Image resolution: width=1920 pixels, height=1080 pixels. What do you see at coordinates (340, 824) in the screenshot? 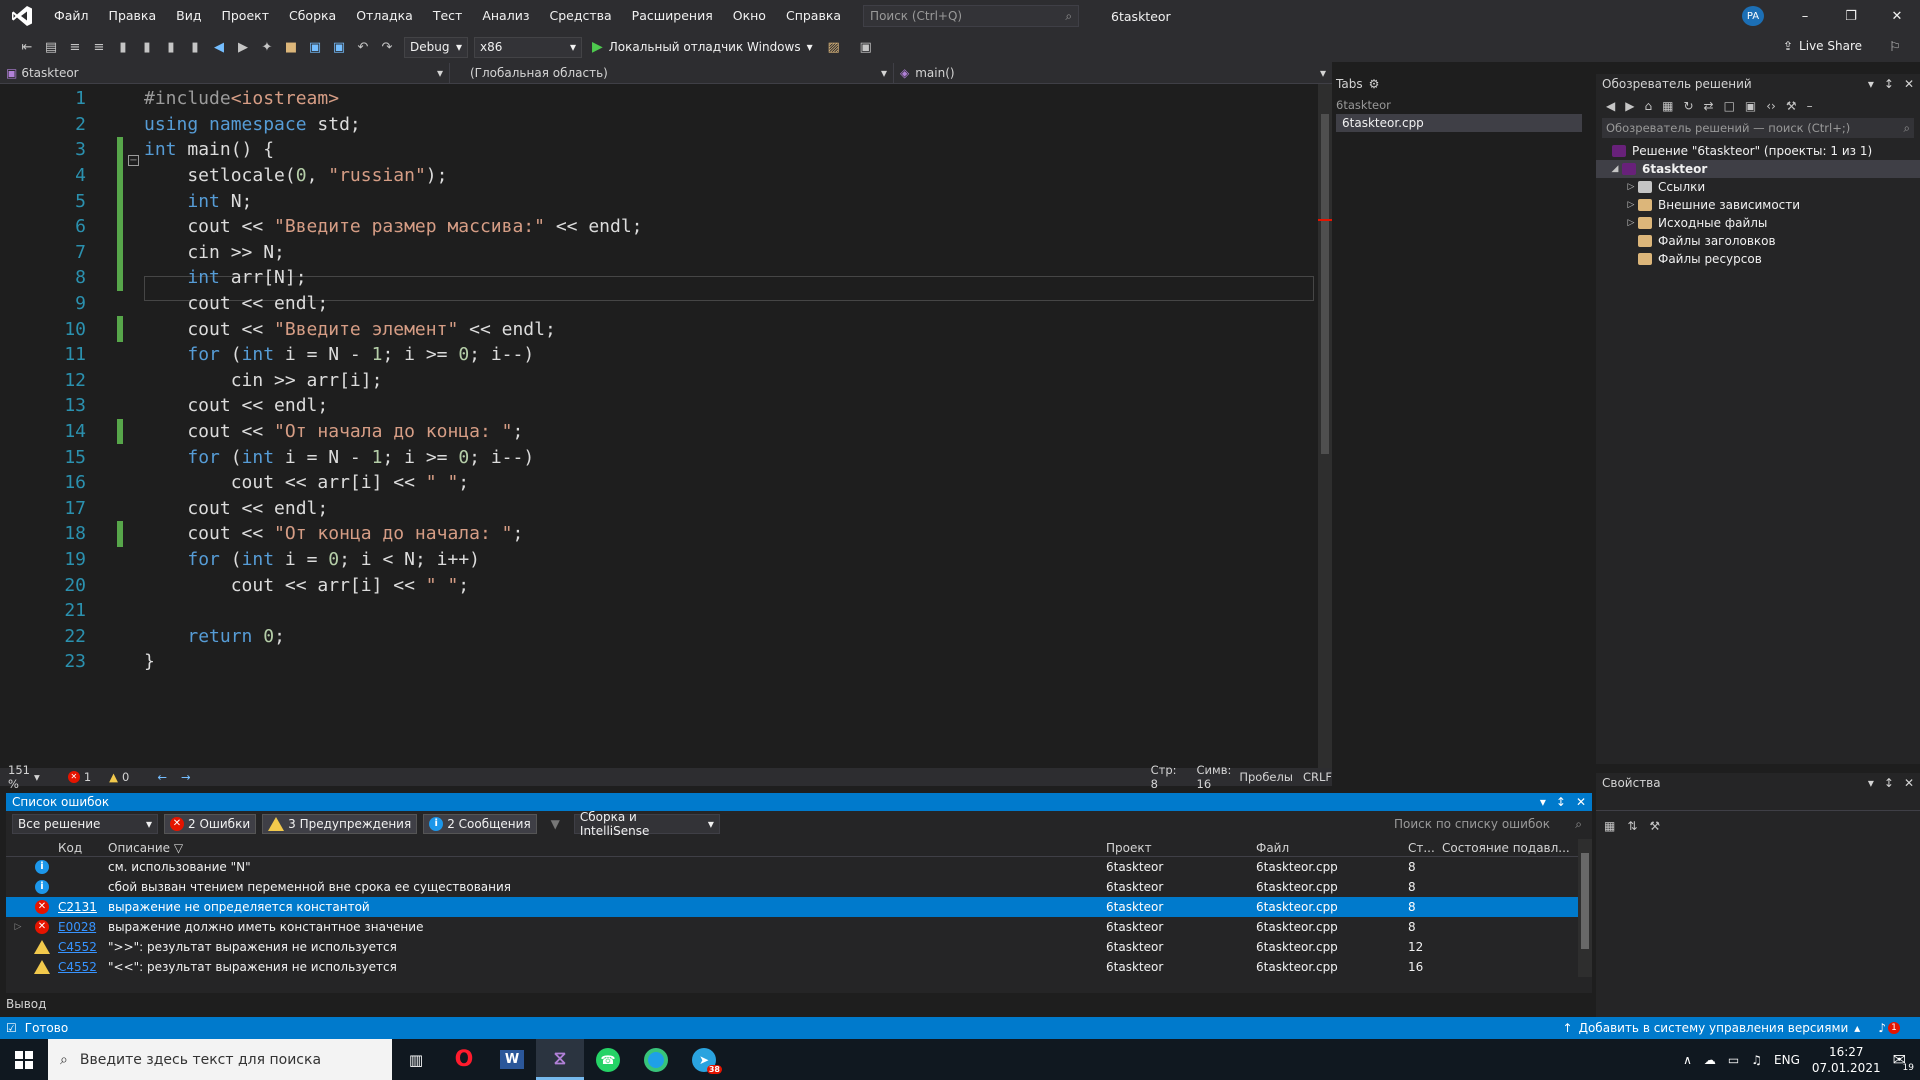
I see `warnings-filter-button: 3 Предупреждения` at bounding box center [340, 824].